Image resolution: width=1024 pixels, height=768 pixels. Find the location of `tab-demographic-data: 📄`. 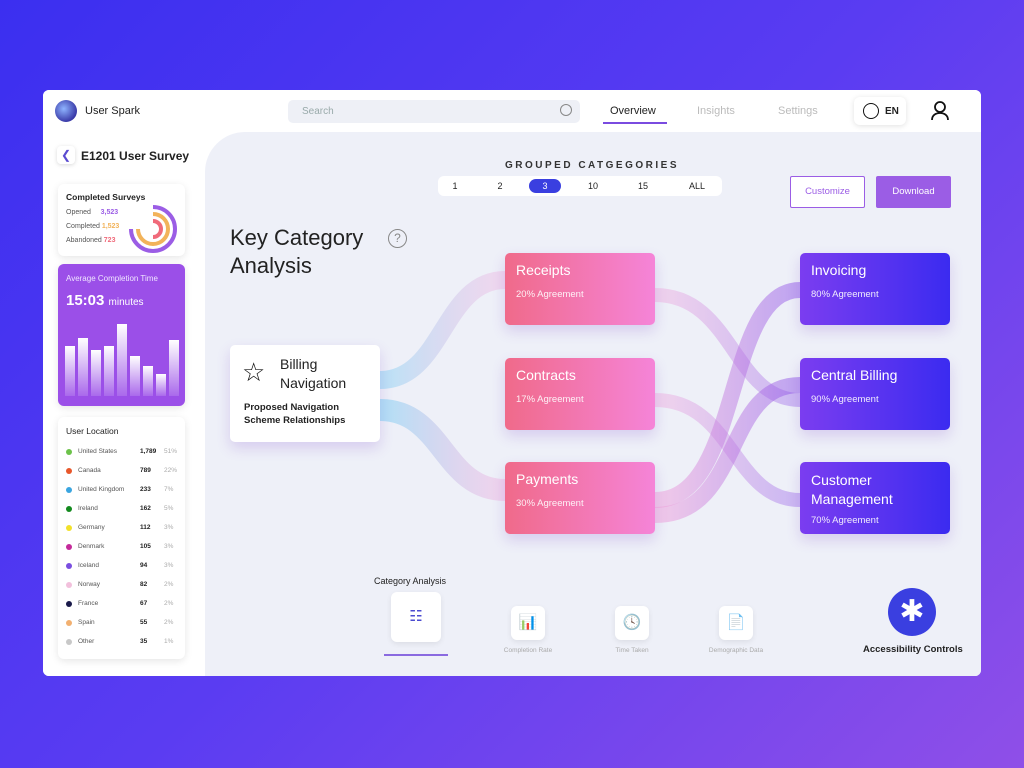

tab-demographic-data: 📄 is located at coordinates (736, 623).